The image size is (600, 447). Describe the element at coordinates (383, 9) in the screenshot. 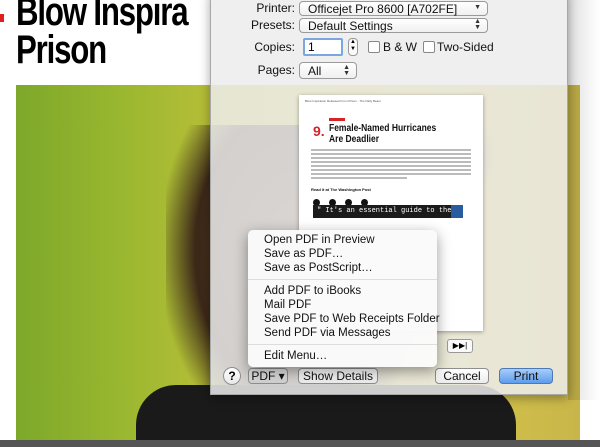

I see `printer-value: Officejet Pro 8600 [A702FE]` at that location.